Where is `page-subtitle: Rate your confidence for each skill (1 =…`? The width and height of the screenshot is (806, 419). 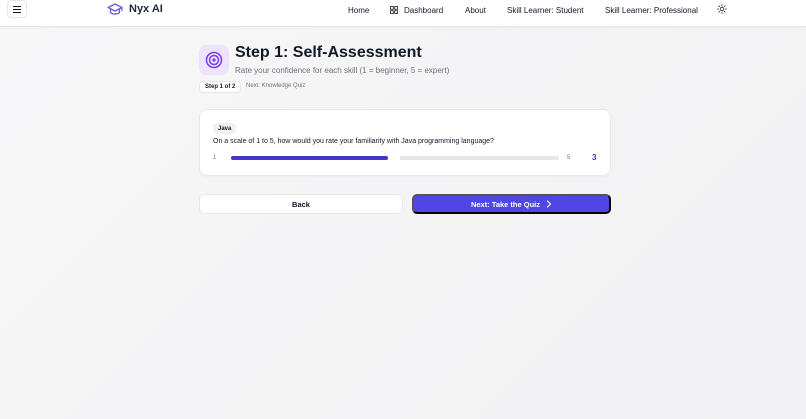 page-subtitle: Rate your confidence for each skill (1 =… is located at coordinates (342, 70).